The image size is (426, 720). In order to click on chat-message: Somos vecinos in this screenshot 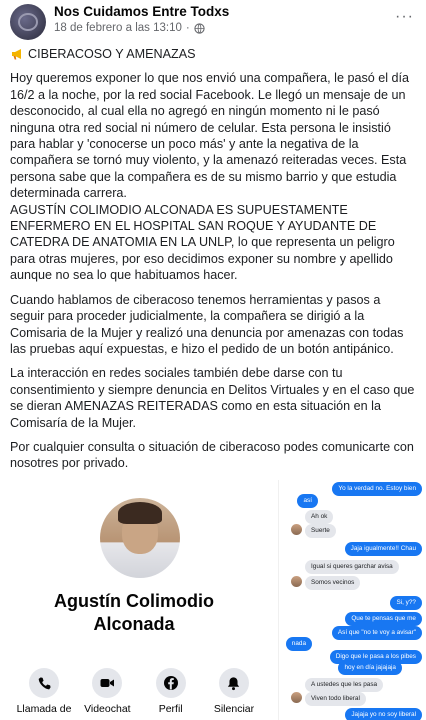, I will do `click(333, 583)`.